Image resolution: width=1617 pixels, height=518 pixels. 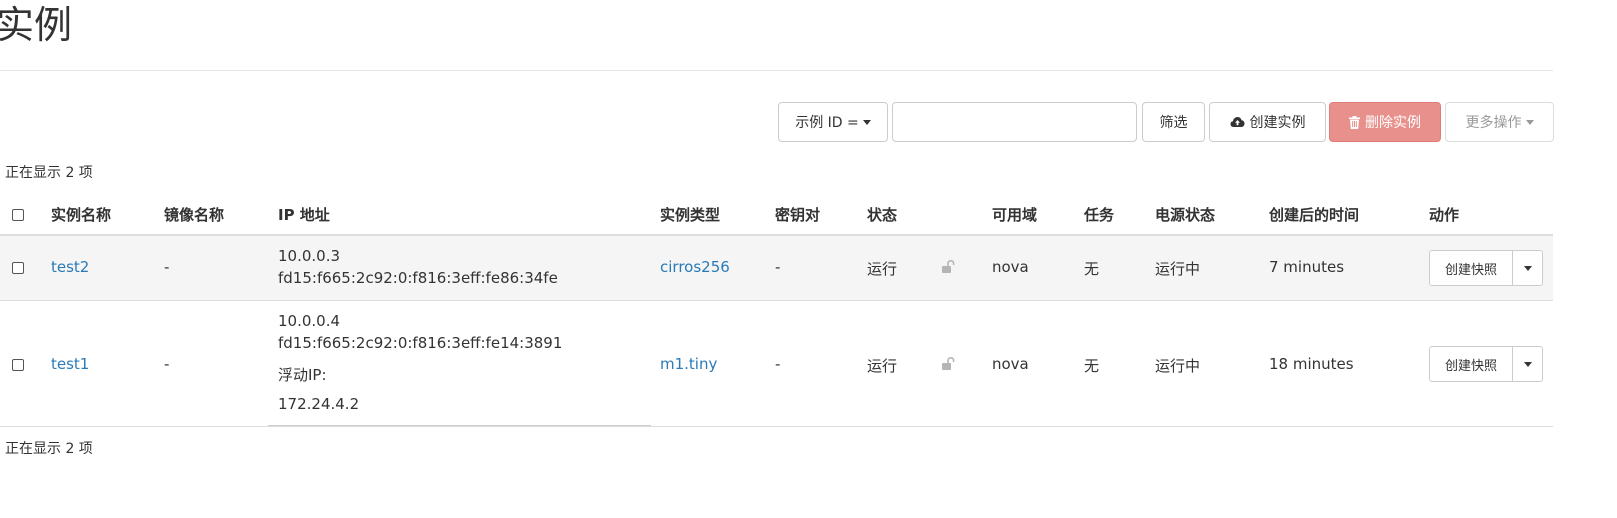 I want to click on delete-instance-button: 删除实例, so click(x=1385, y=122).